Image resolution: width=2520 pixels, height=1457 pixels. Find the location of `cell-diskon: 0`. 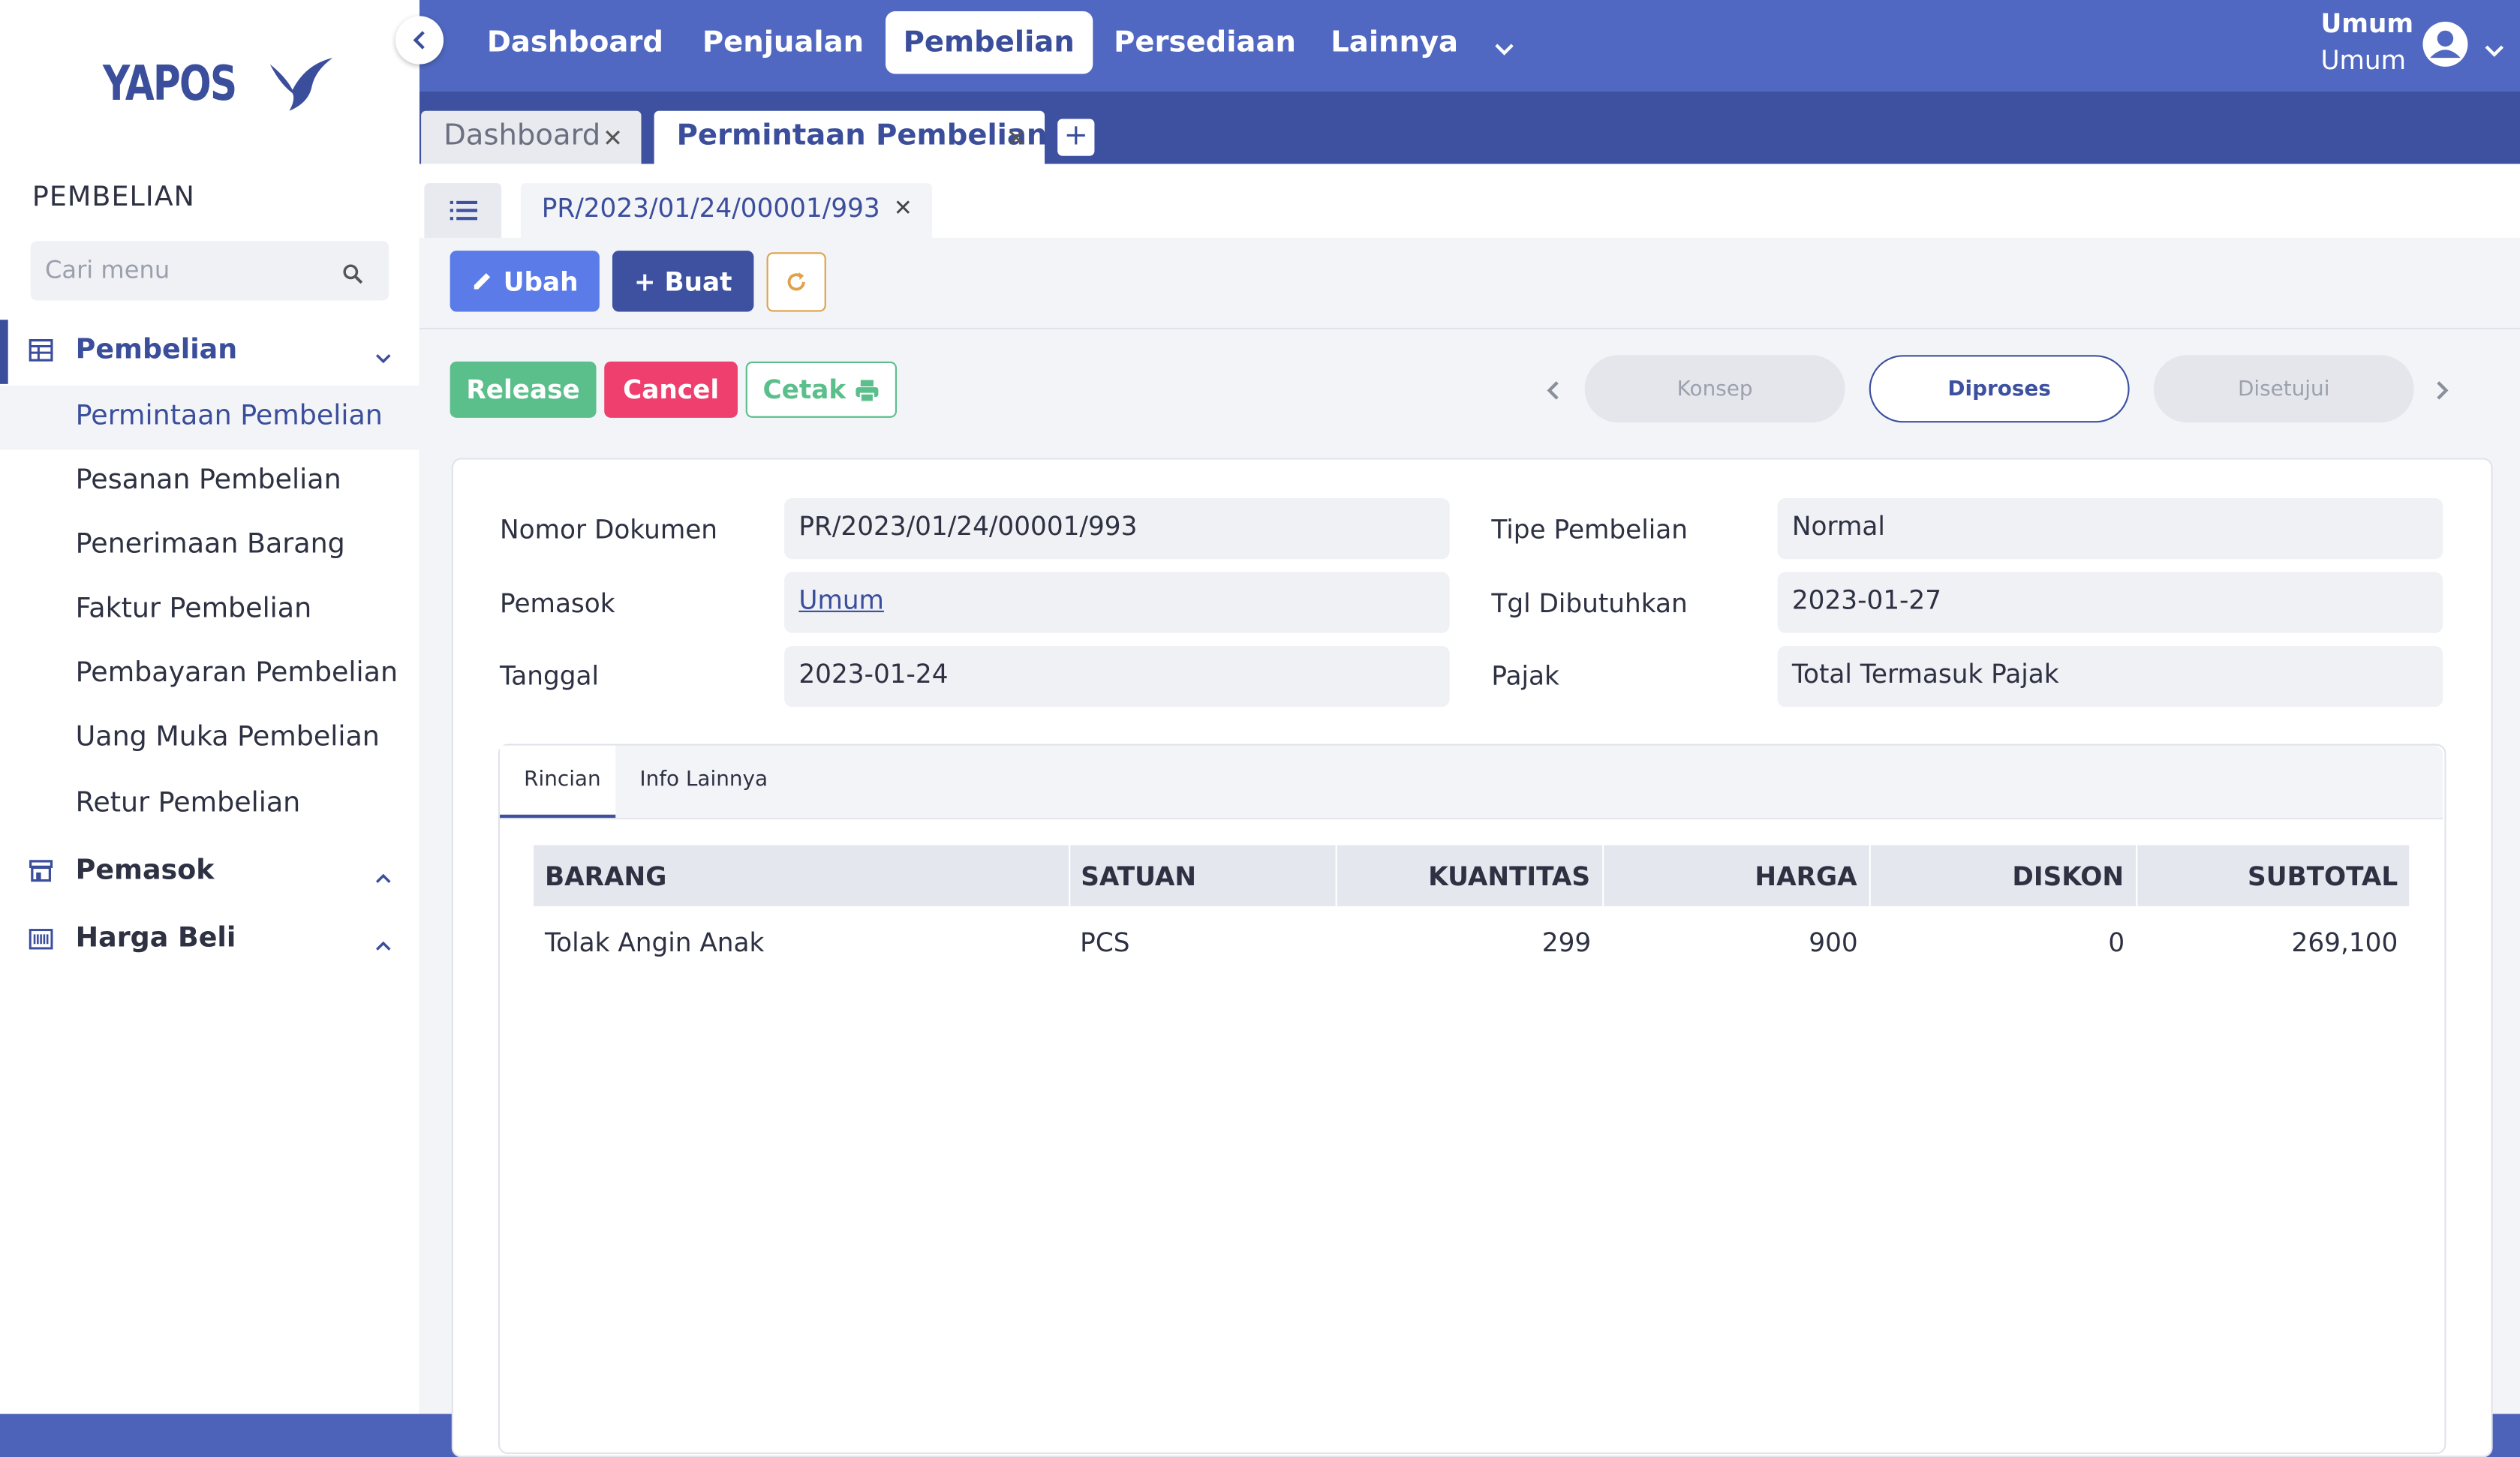

cell-diskon: 0 is located at coordinates (2116, 942).